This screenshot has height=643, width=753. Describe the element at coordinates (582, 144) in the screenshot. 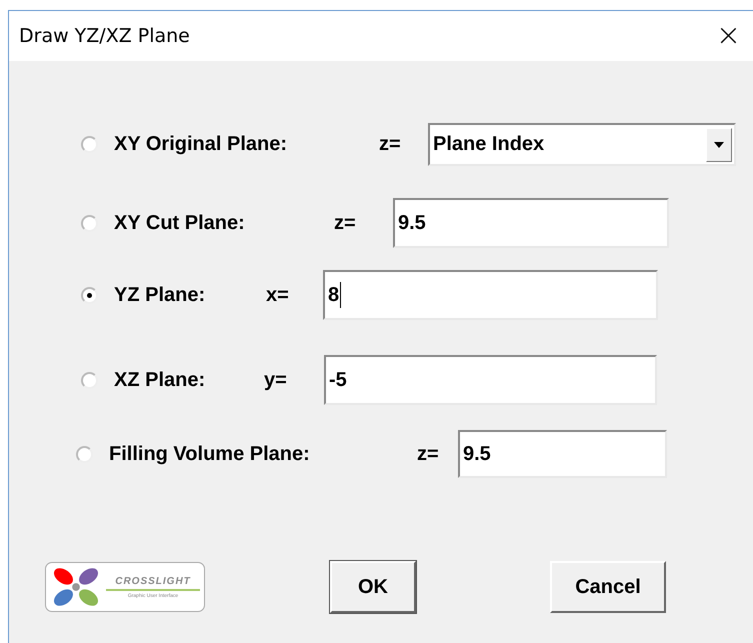

I see `dropdown: Plane Index` at that location.